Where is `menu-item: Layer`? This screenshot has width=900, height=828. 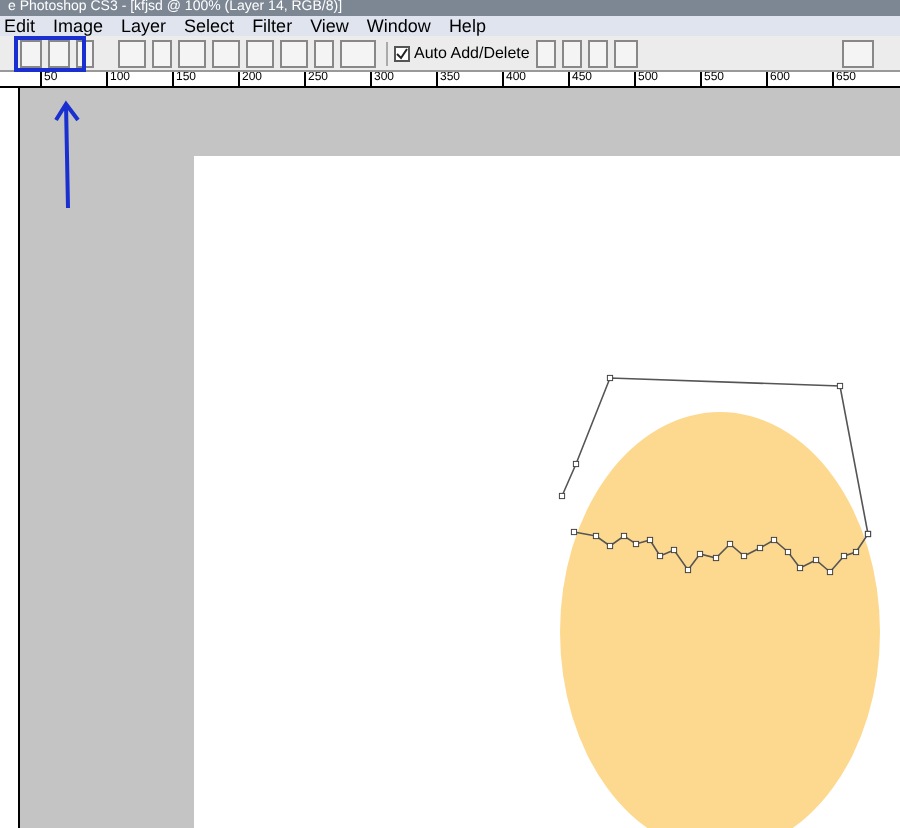
menu-item: Layer is located at coordinates (144, 26).